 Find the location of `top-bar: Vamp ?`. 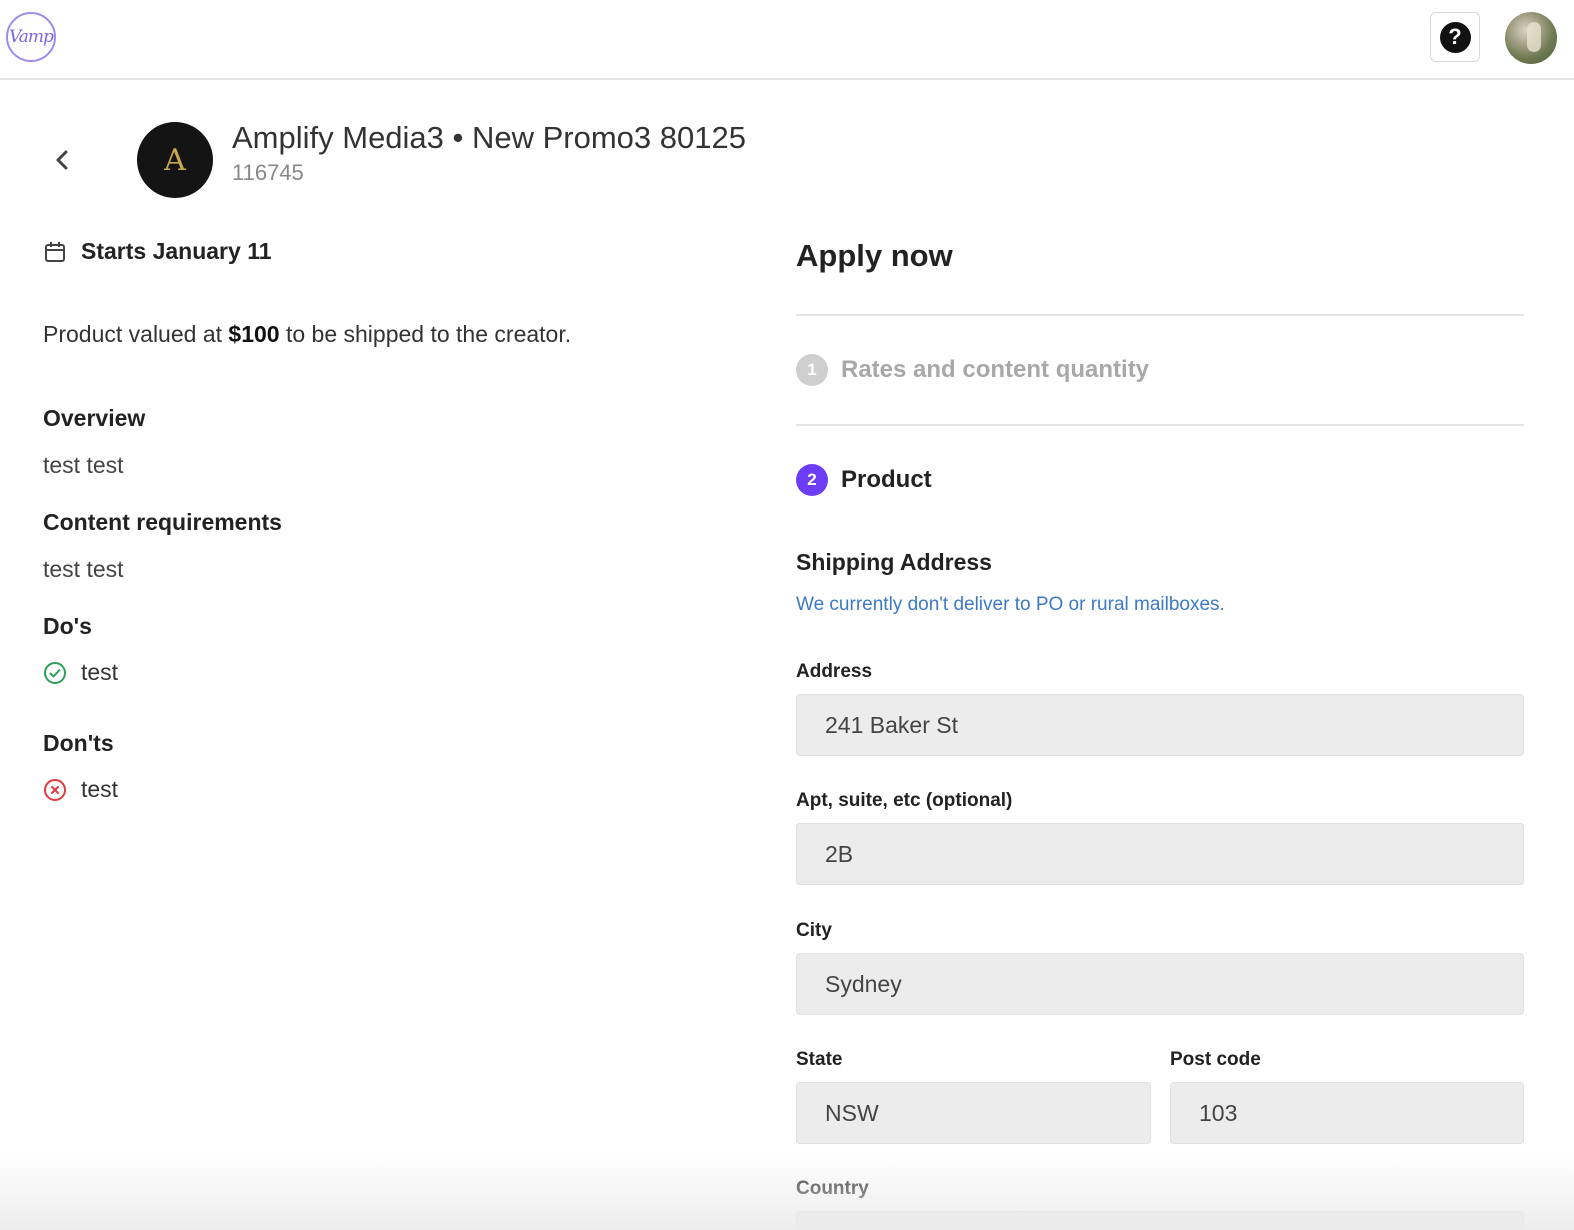

top-bar: Vamp ? is located at coordinates (787, 40).